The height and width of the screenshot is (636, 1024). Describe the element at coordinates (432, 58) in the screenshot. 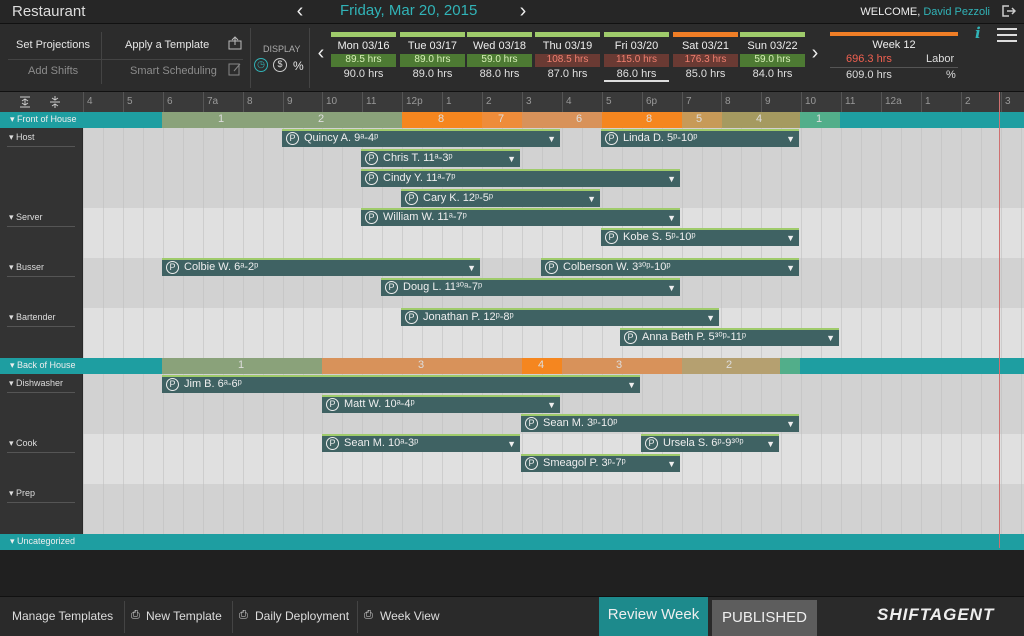

I see `day-summary-tue: Tue 03/17 89.0 hrs 89.0 hrs` at that location.